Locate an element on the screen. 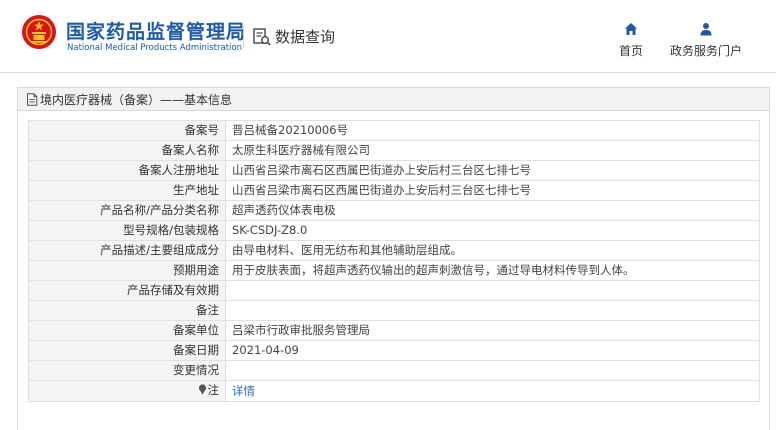  field-label: 备案人名称 is located at coordinates (127, 150).